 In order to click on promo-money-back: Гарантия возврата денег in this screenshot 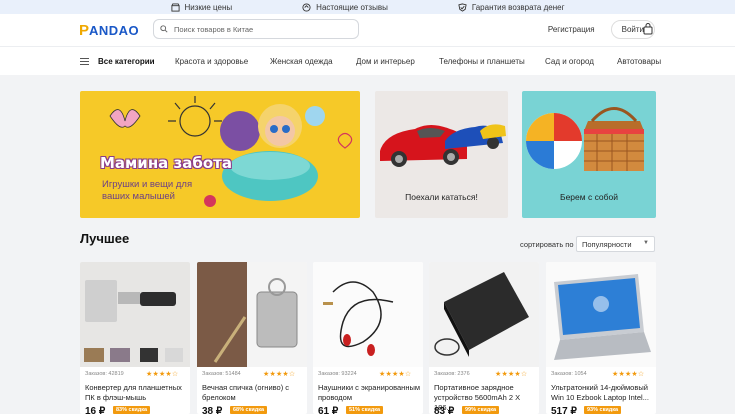, I will do `click(511, 7)`.